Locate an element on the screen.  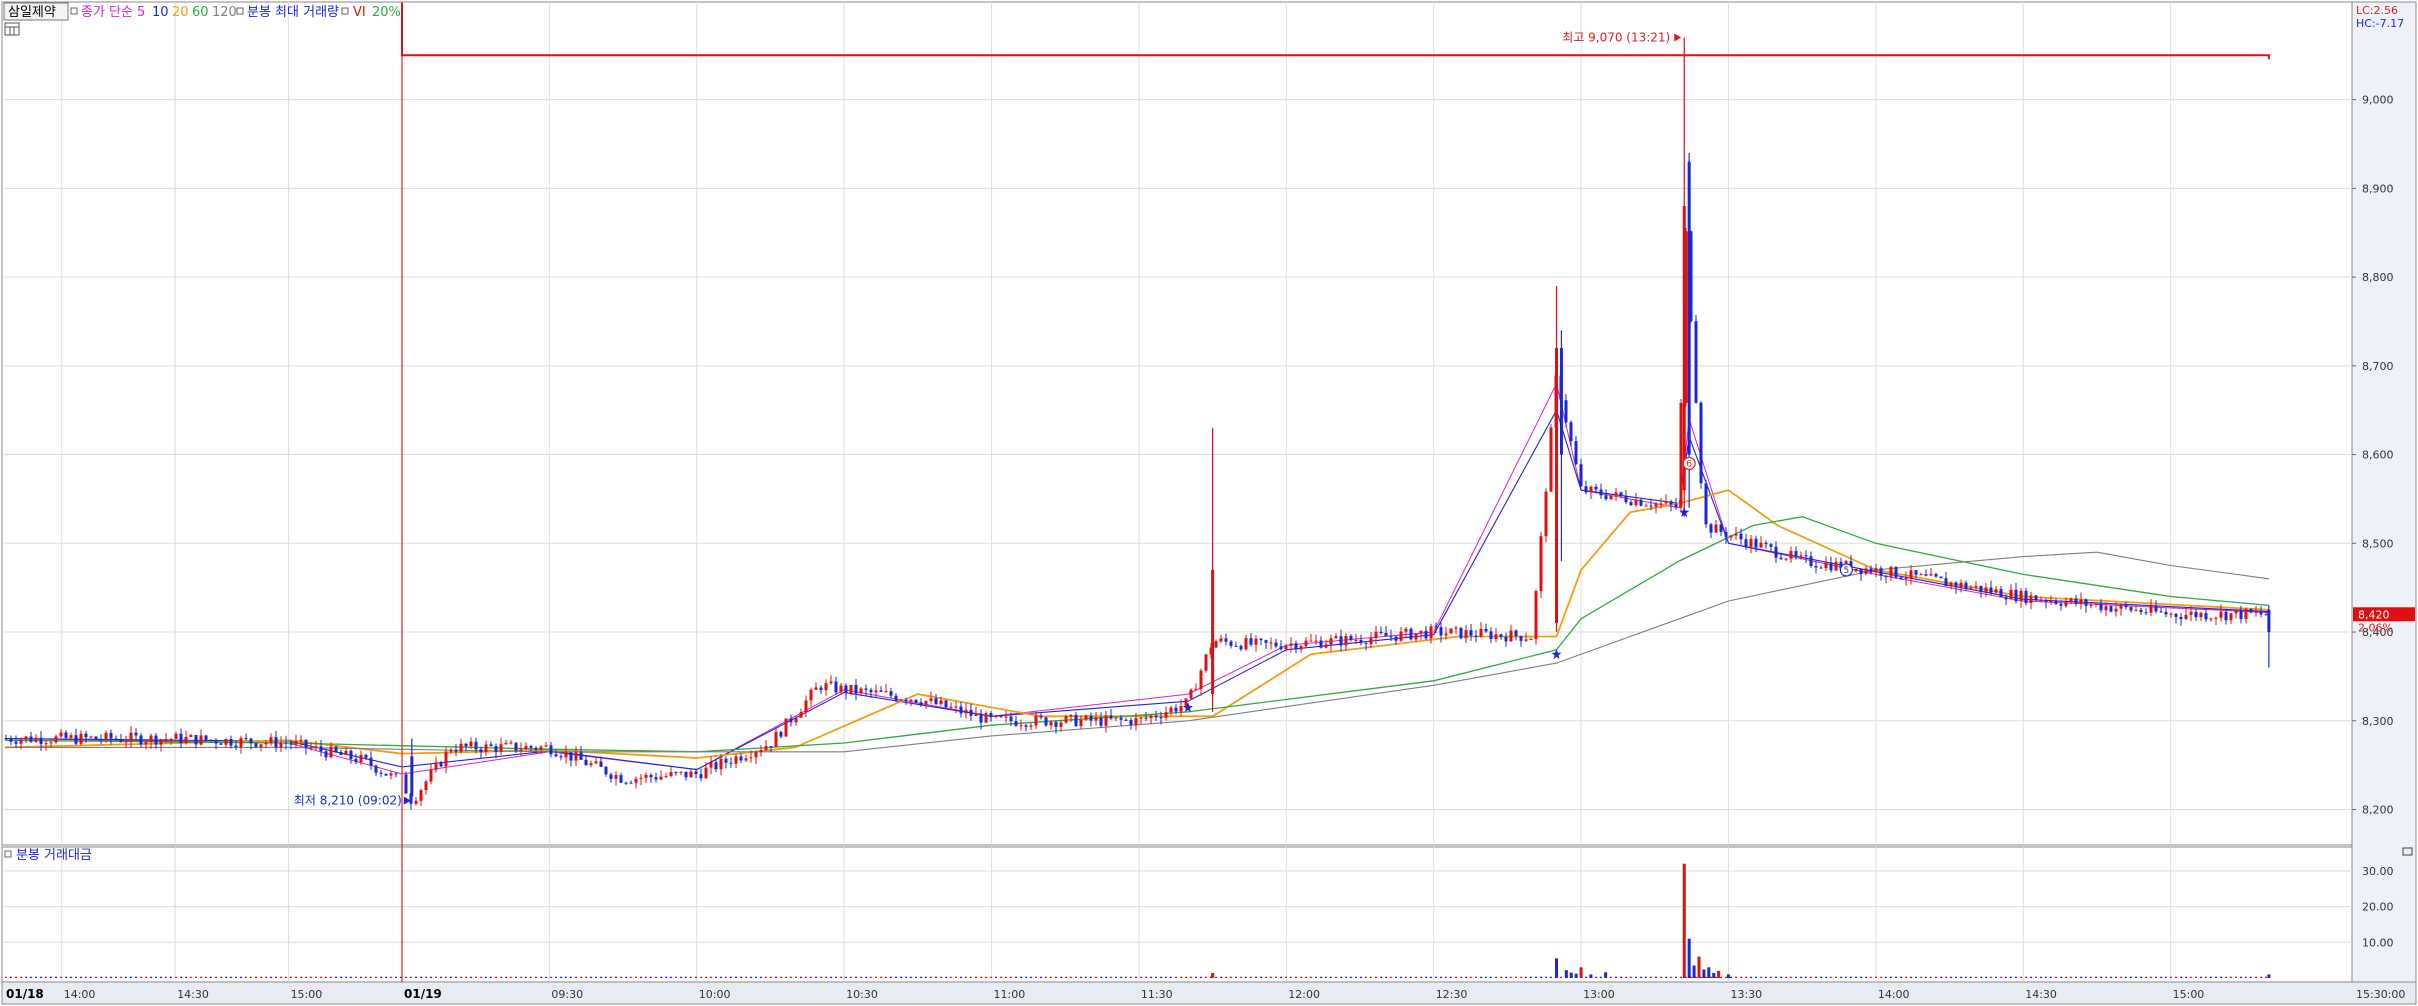
volume-panel-toggle-icon is located at coordinates (8, 854).